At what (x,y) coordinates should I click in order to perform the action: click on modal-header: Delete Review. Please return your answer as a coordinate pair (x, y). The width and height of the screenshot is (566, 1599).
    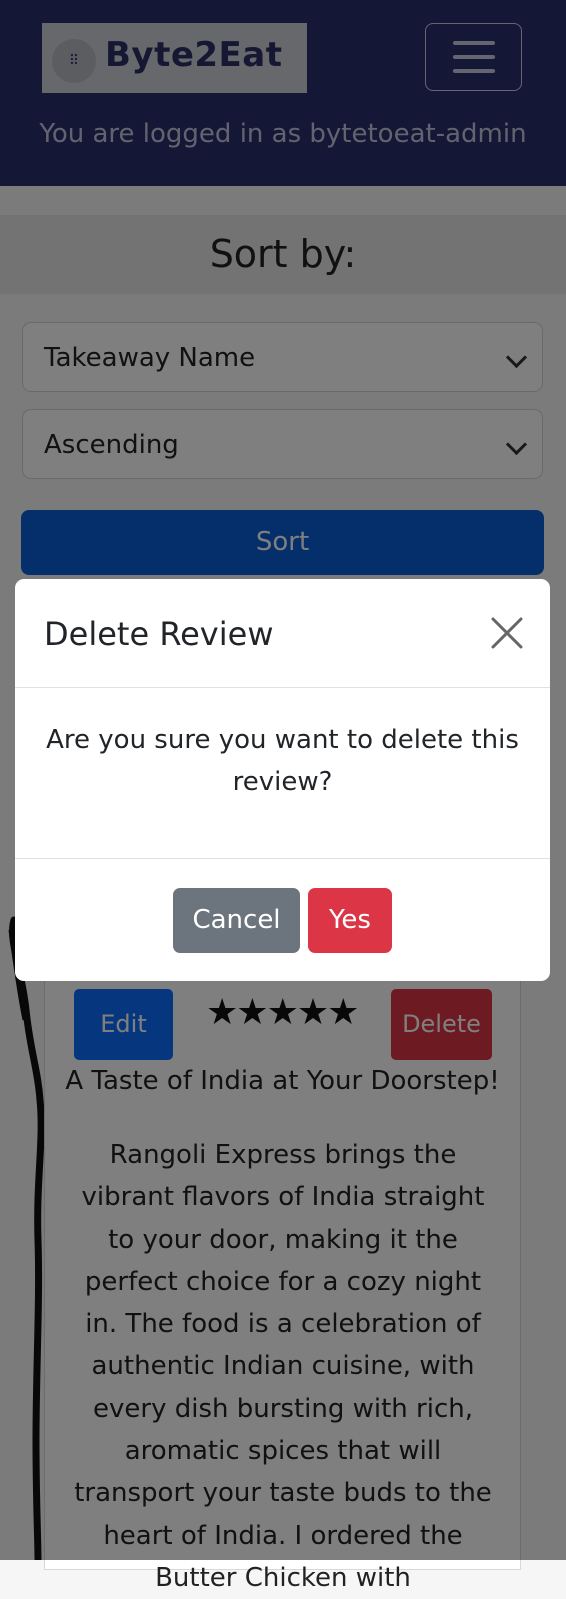
    Looking at the image, I should click on (282, 633).